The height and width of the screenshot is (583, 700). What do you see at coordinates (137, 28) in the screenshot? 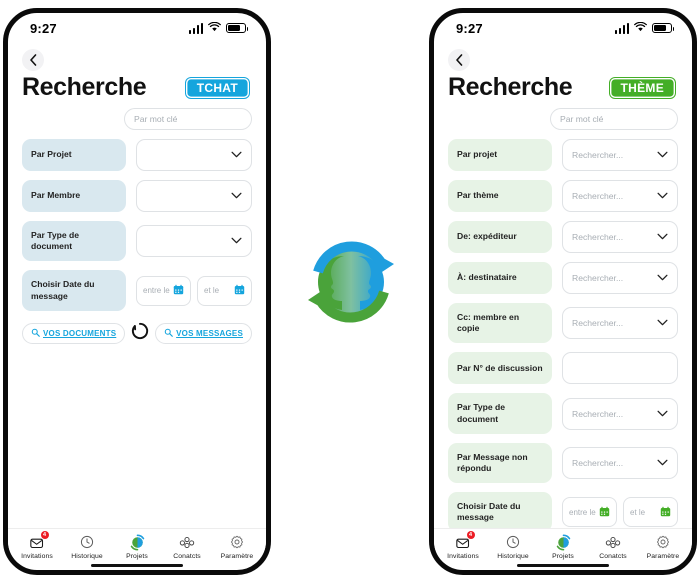
I see `status-bar: 9:27` at bounding box center [137, 28].